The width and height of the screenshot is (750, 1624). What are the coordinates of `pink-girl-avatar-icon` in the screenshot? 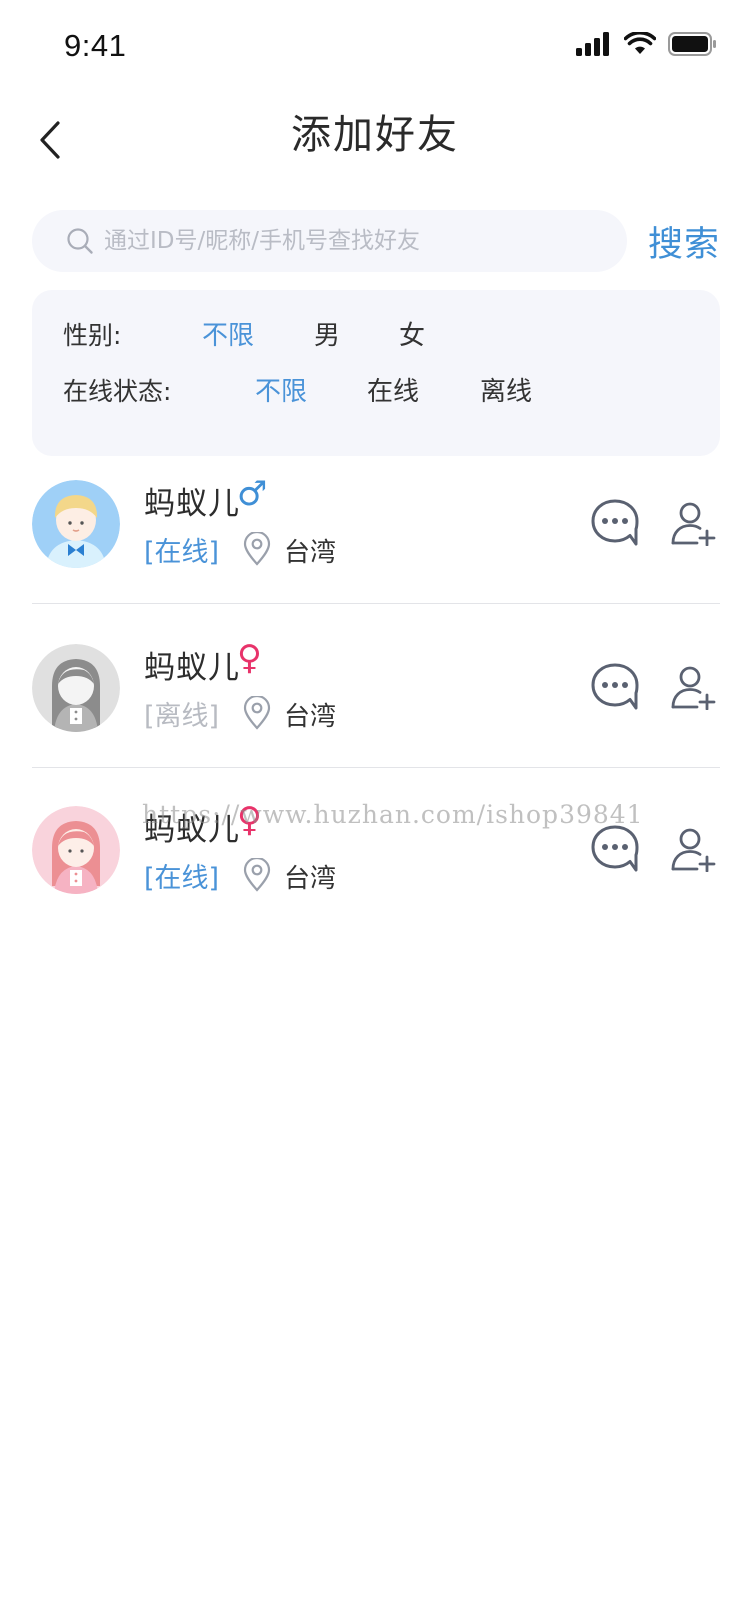 It's located at (76, 850).